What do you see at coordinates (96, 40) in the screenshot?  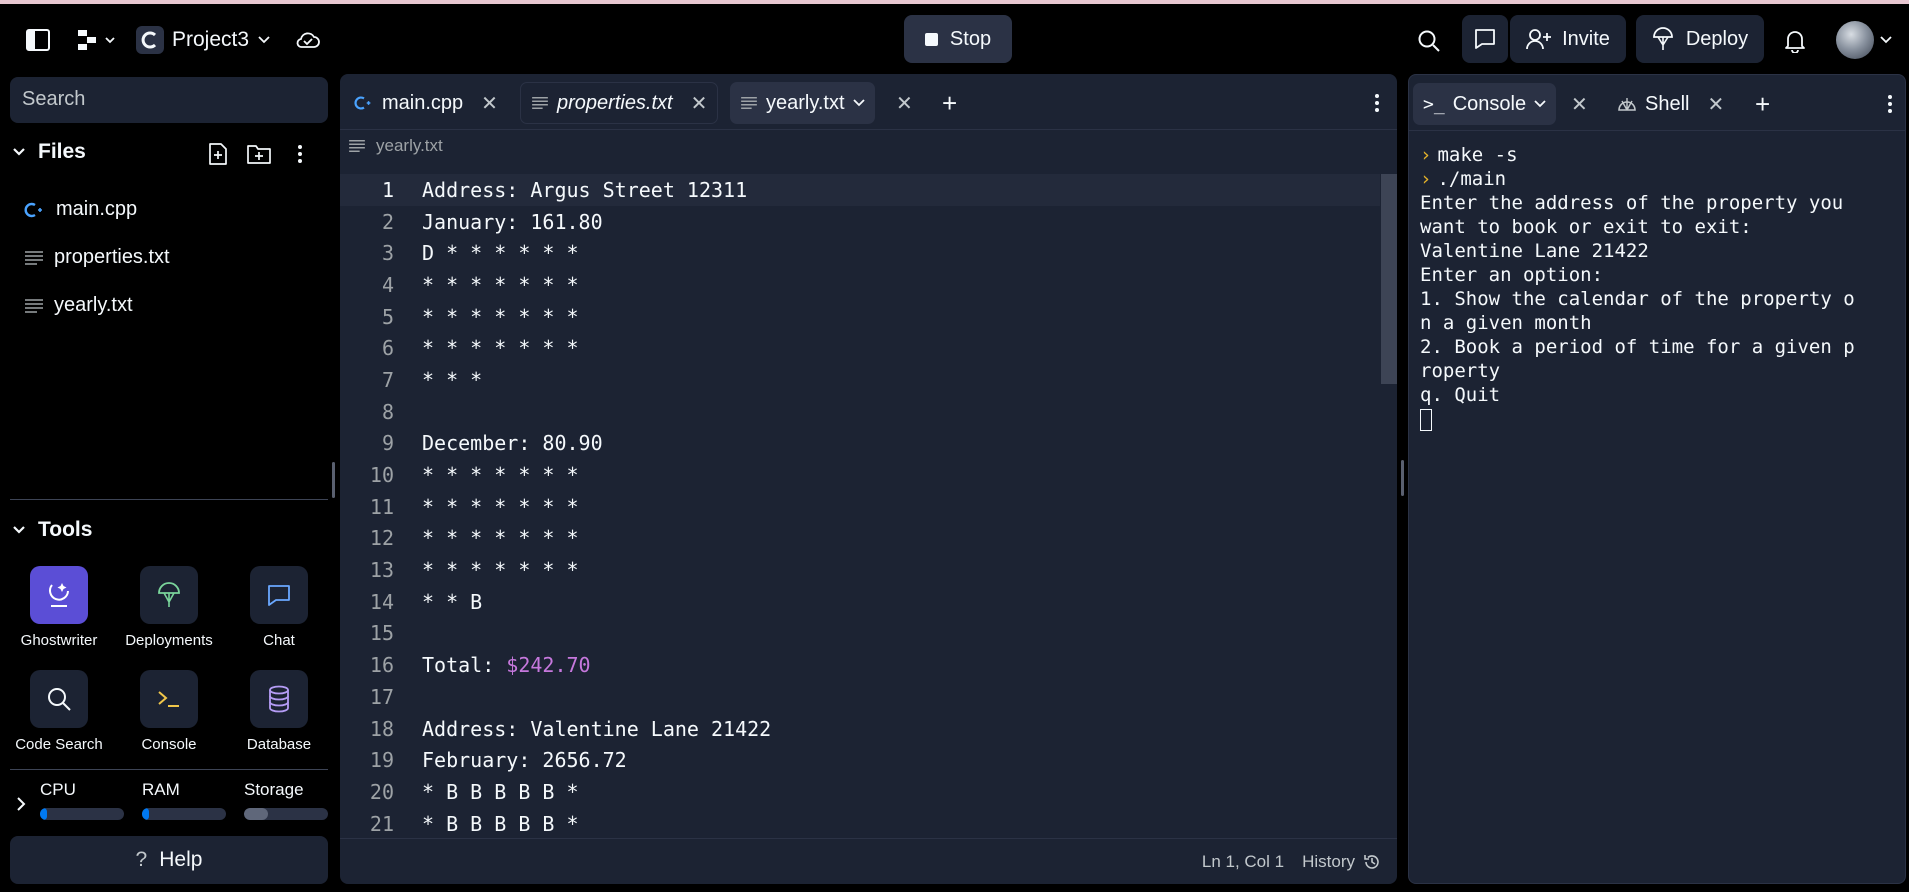 I see `workspace-menu-icon` at bounding box center [96, 40].